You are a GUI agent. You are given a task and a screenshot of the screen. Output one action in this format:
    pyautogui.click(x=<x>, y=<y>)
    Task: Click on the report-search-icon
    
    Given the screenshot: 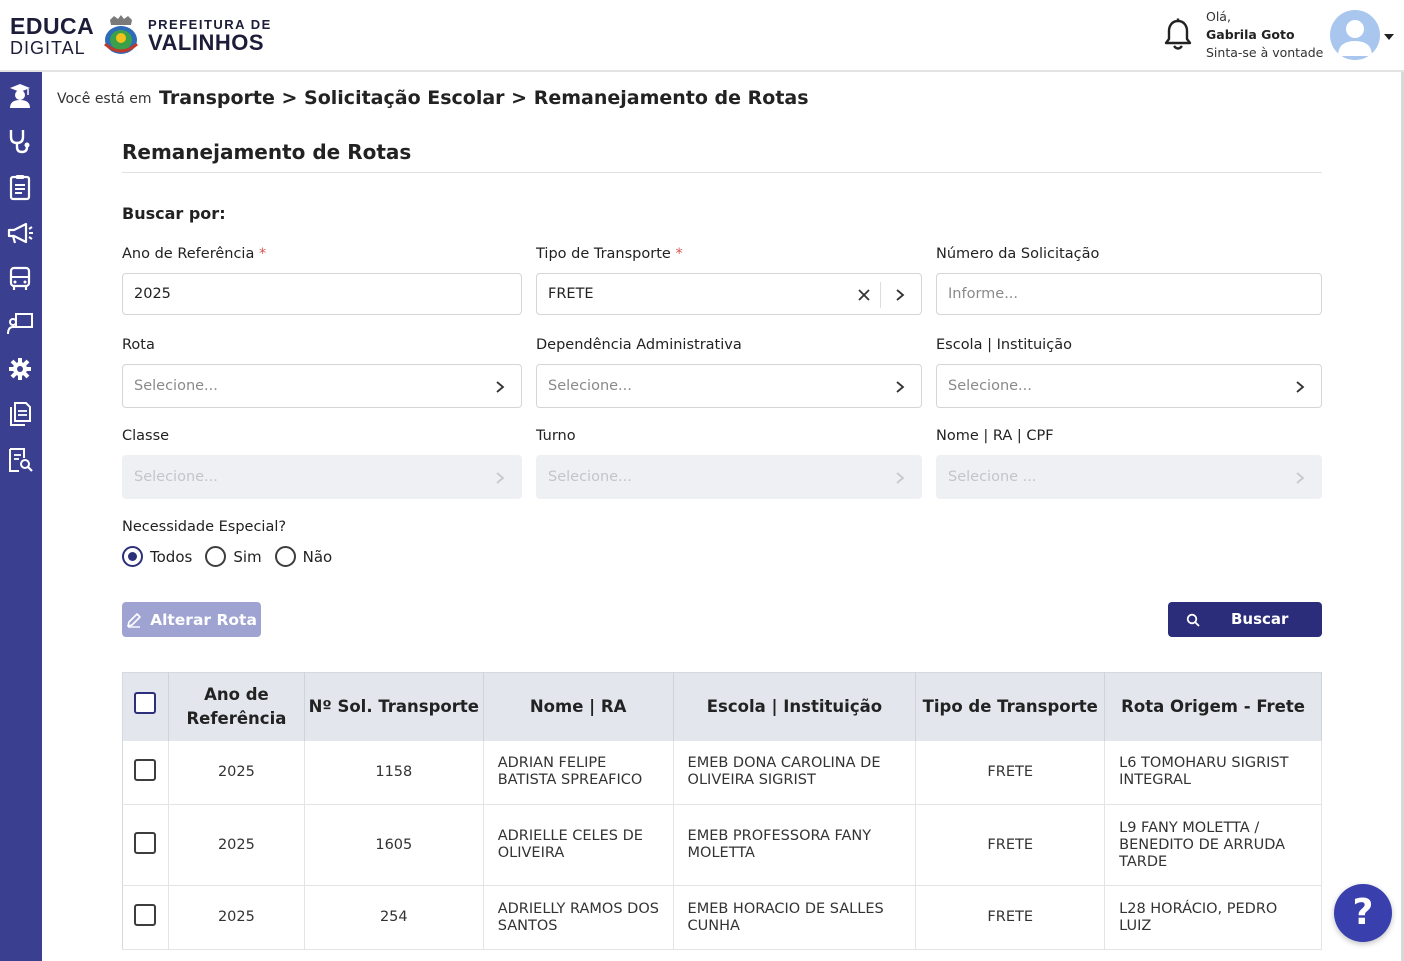 What is the action you would take?
    pyautogui.click(x=20, y=460)
    